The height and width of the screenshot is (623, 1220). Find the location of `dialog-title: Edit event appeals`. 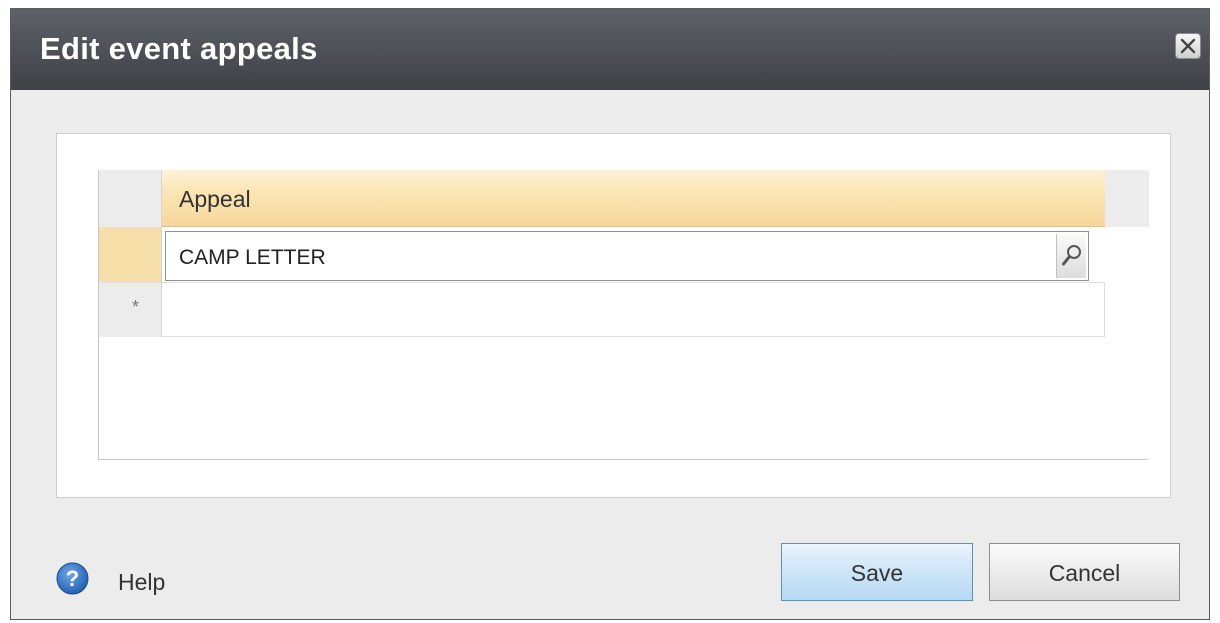

dialog-title: Edit event appeals is located at coordinates (179, 48).